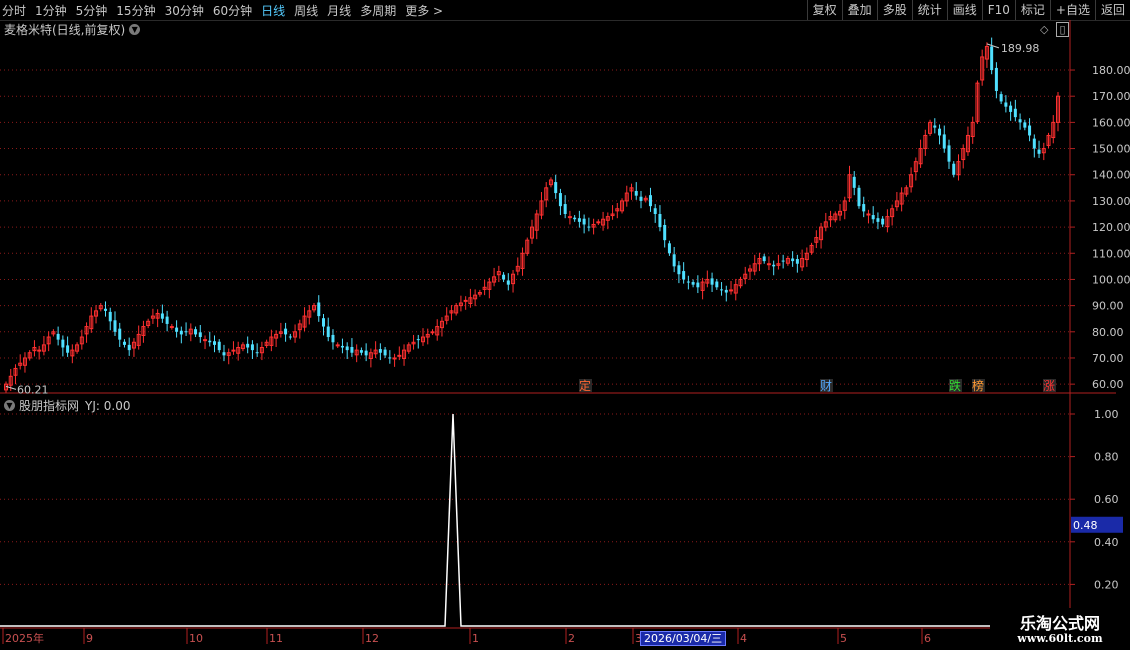 Image resolution: width=1130 pixels, height=650 pixels. I want to click on time-label: 2025年, so click(24, 638).